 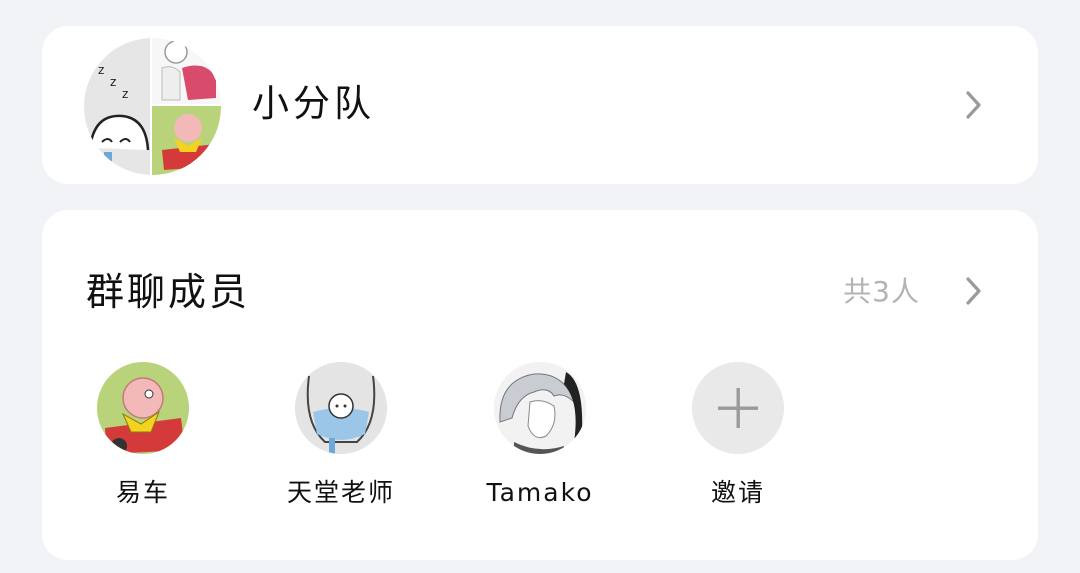 I want to click on member-name: 易车, so click(x=142, y=492).